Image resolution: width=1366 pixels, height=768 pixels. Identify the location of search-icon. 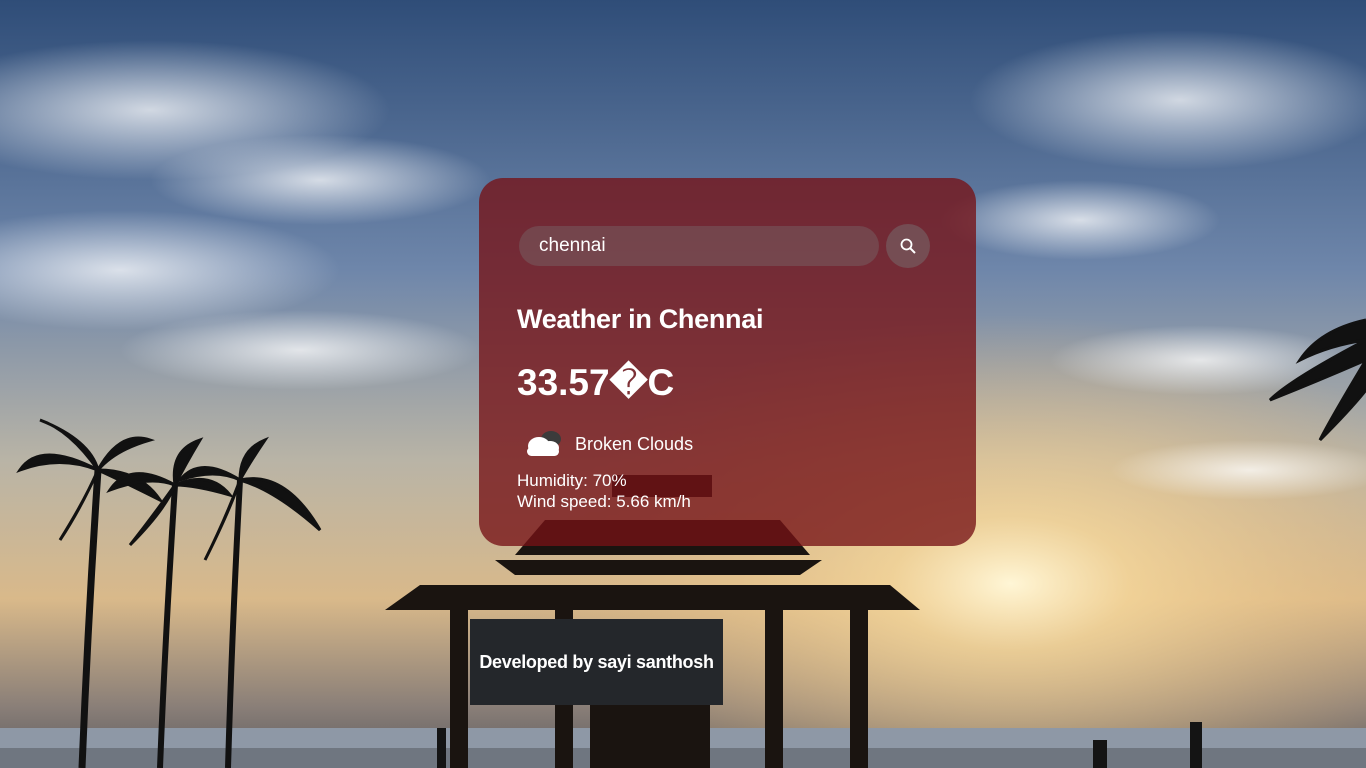
(908, 246).